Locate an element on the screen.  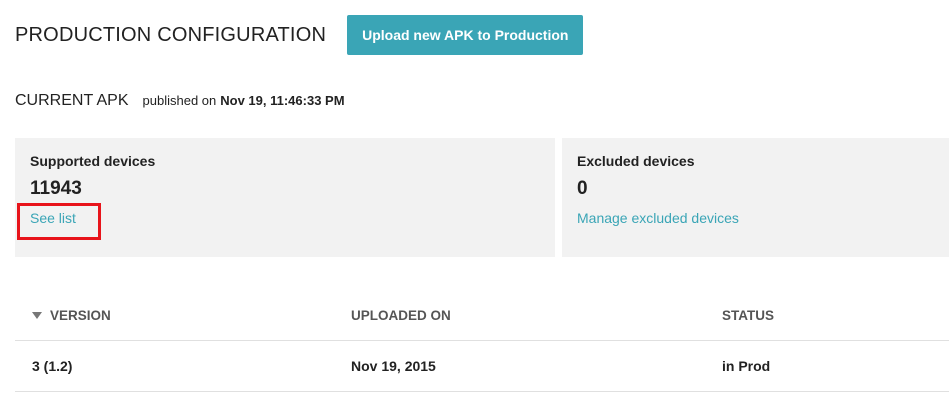
version-column-header: VERSION is located at coordinates (71, 315).